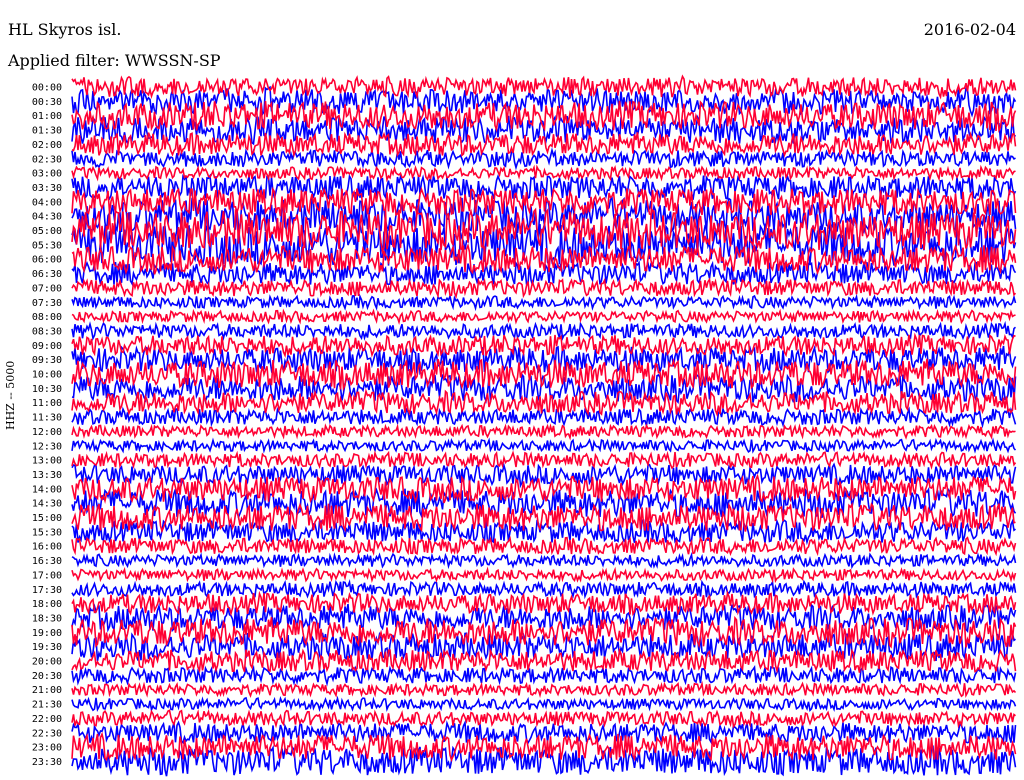 This screenshot has width=1024, height=780. What do you see at coordinates (47, 145) in the screenshot?
I see `row-label: 02:00` at bounding box center [47, 145].